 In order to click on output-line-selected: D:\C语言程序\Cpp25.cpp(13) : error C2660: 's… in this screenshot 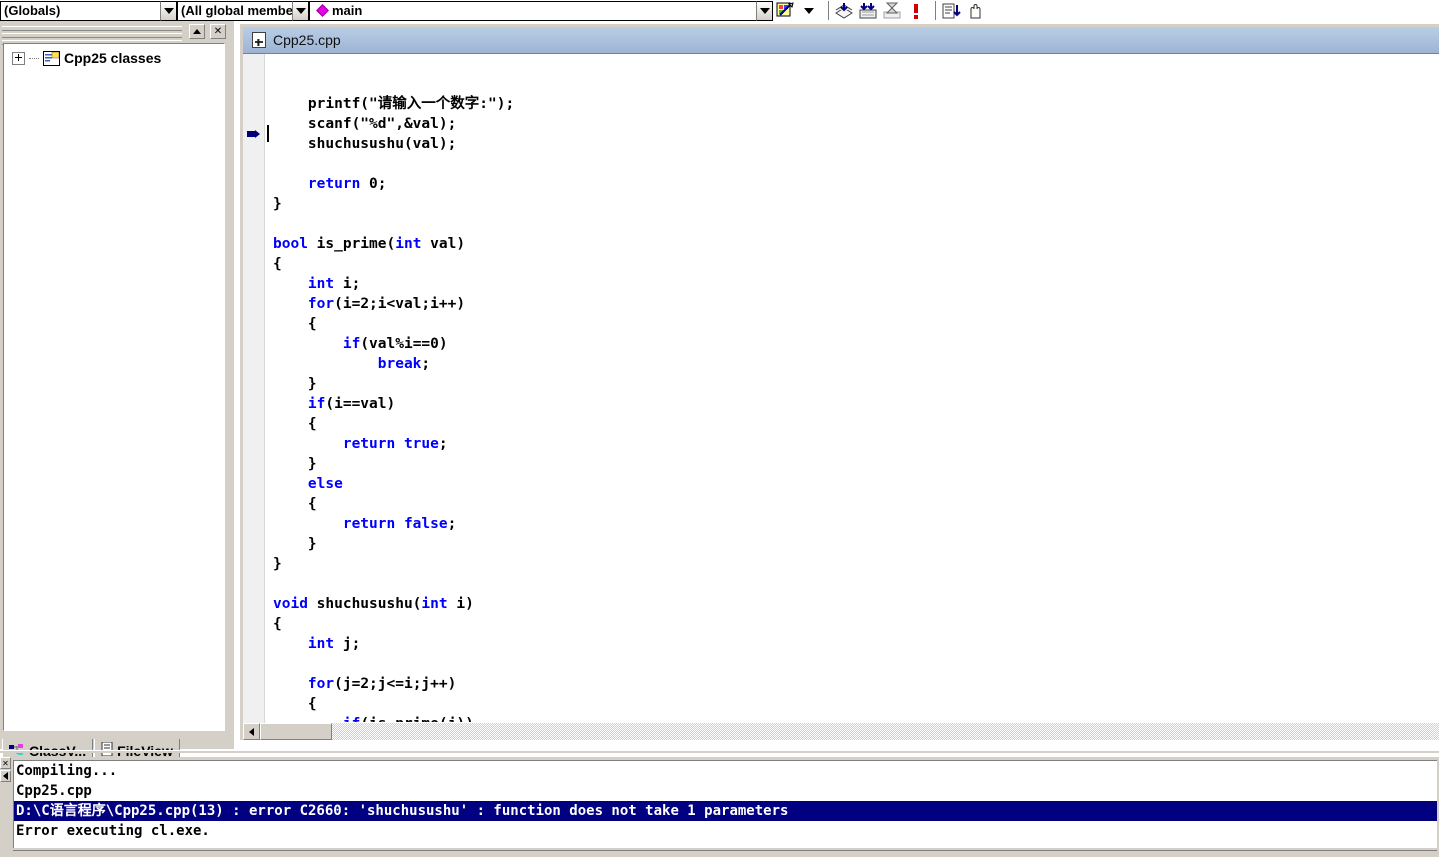, I will do `click(725, 811)`.